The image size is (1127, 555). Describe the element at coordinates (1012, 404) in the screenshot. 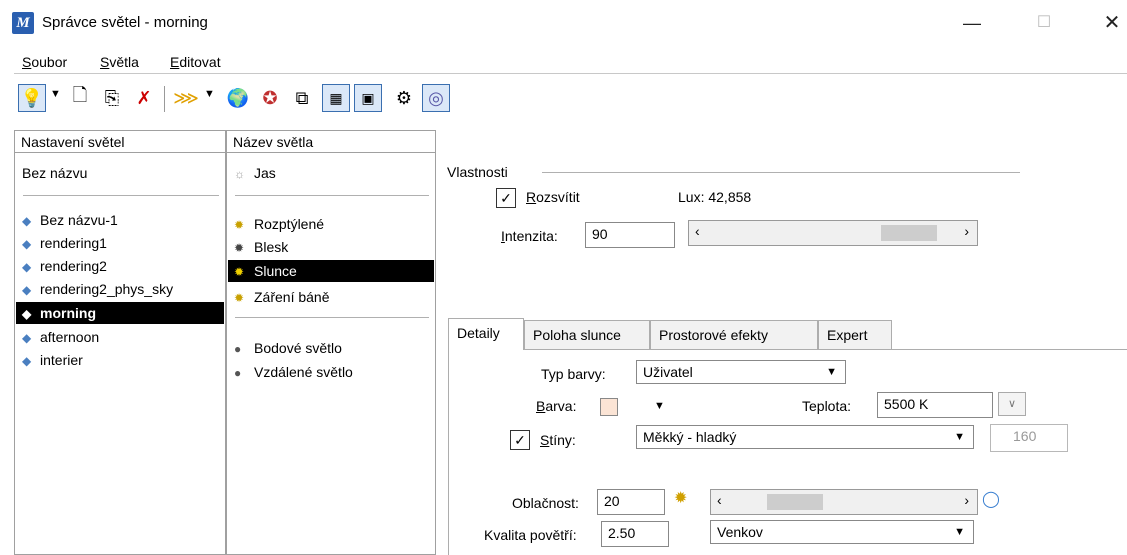

I see `temperature-dropdown: ∨` at that location.